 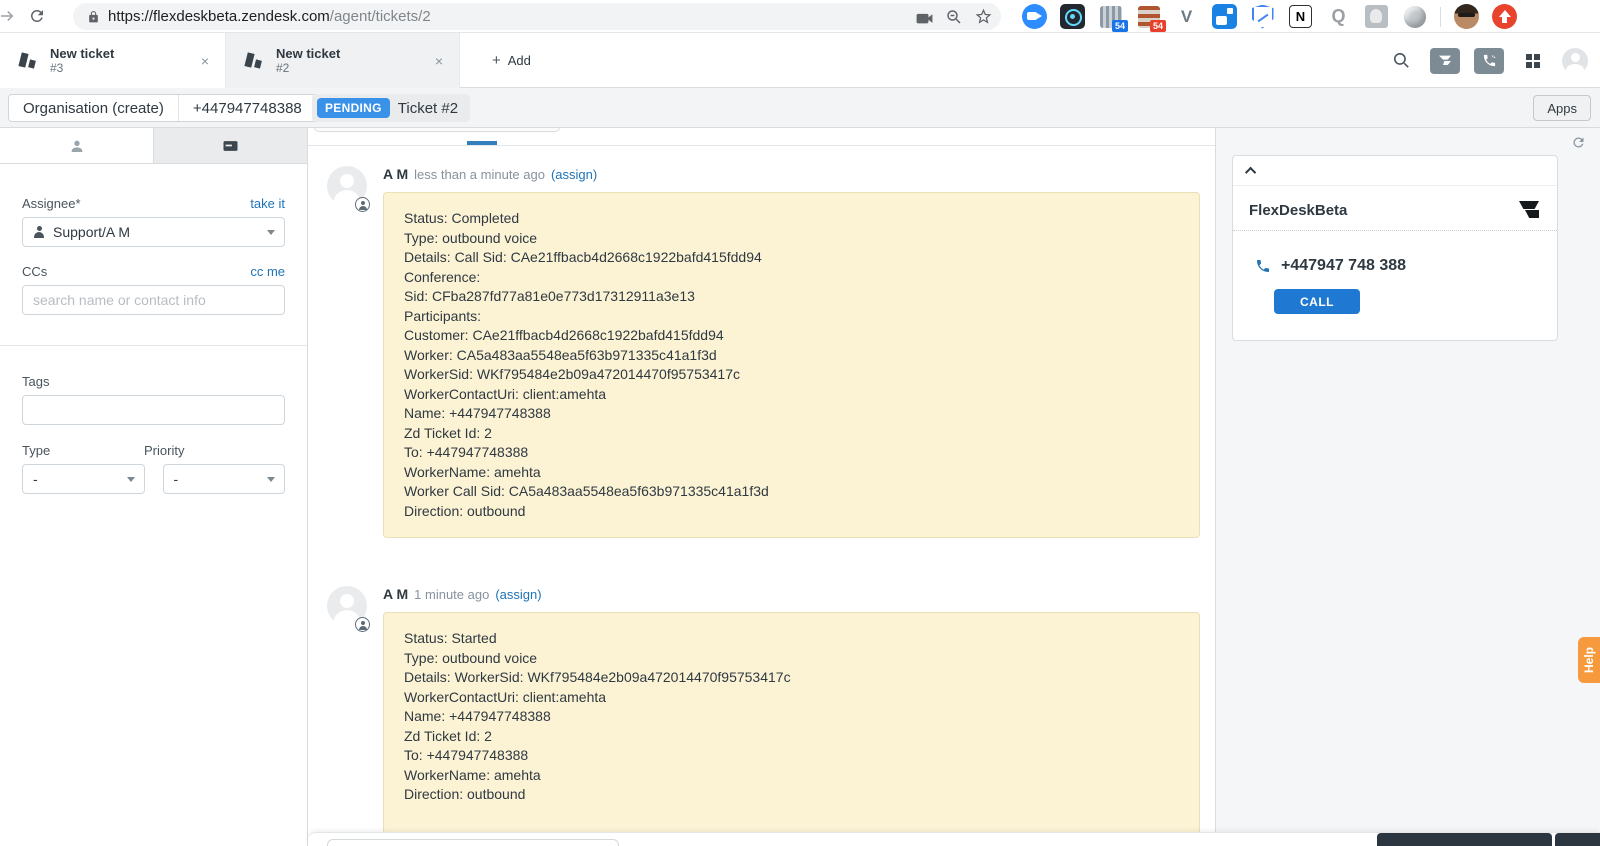 I want to click on active-tab-indicator, so click(x=482, y=143).